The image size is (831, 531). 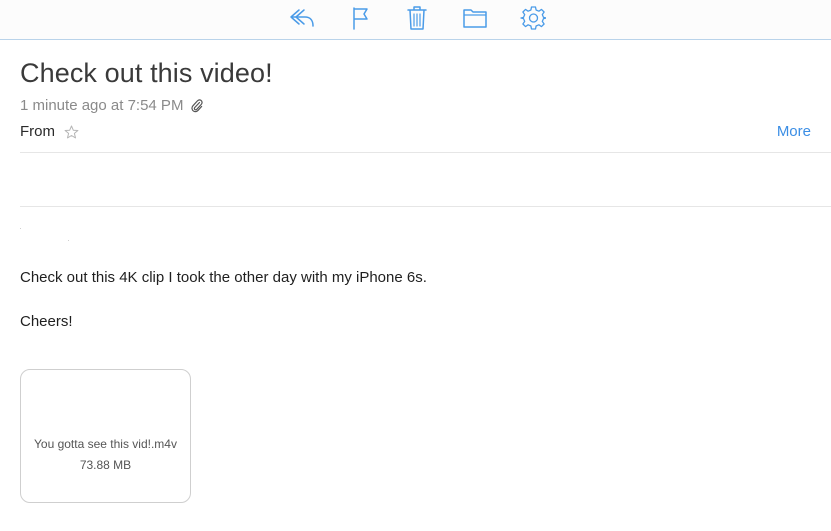 I want to click on move-to-folder-button, so click(x=475, y=18).